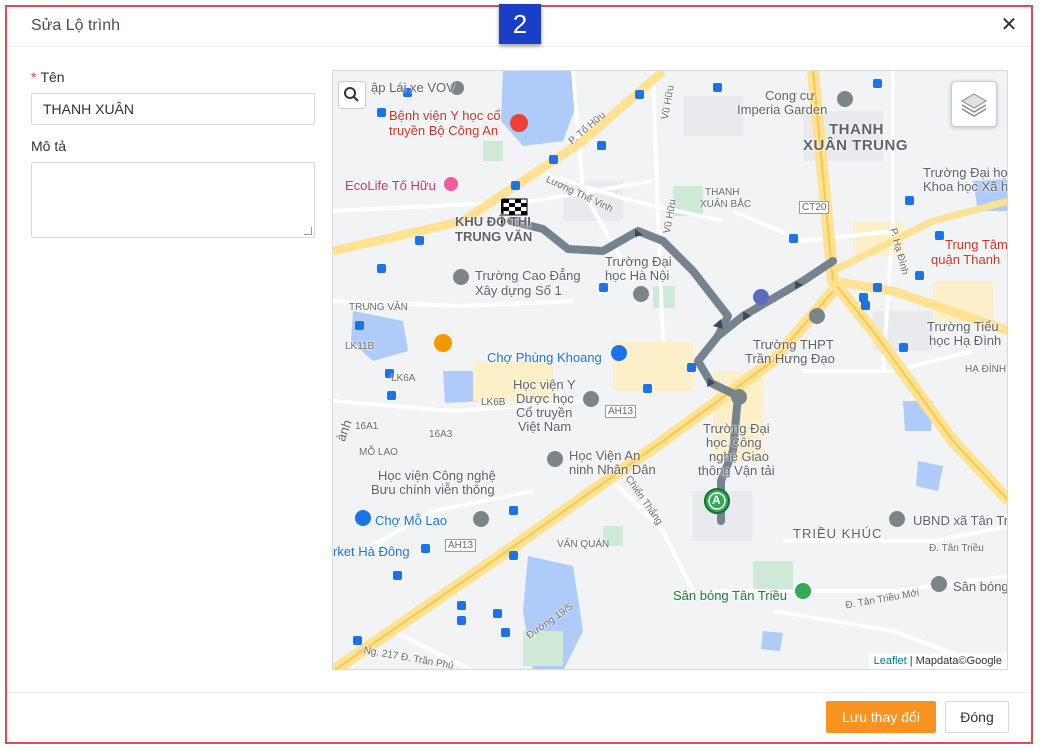  I want to click on map-label: CT20, so click(814, 207).